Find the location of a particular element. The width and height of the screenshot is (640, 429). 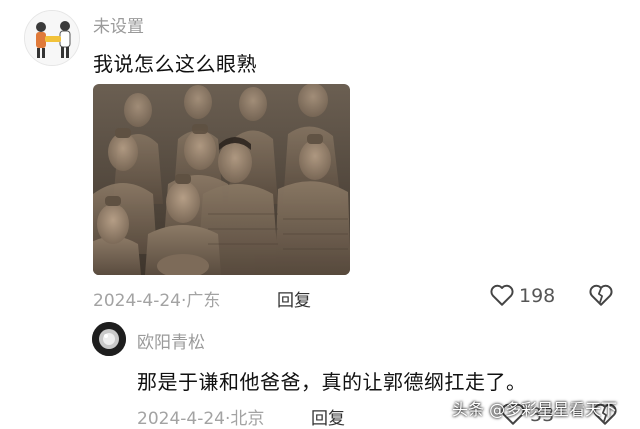

dislike-broken-heart-icon is located at coordinates (601, 295).